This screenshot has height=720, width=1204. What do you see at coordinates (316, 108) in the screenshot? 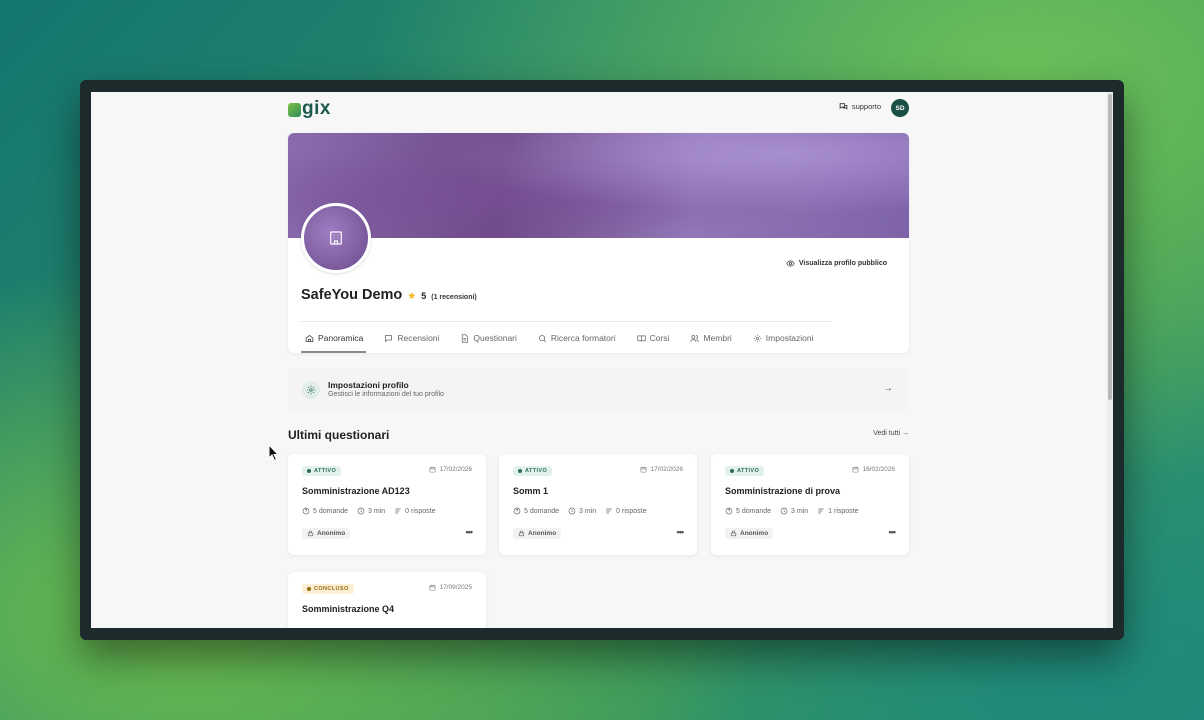
I see `logo-text: gix` at bounding box center [316, 108].